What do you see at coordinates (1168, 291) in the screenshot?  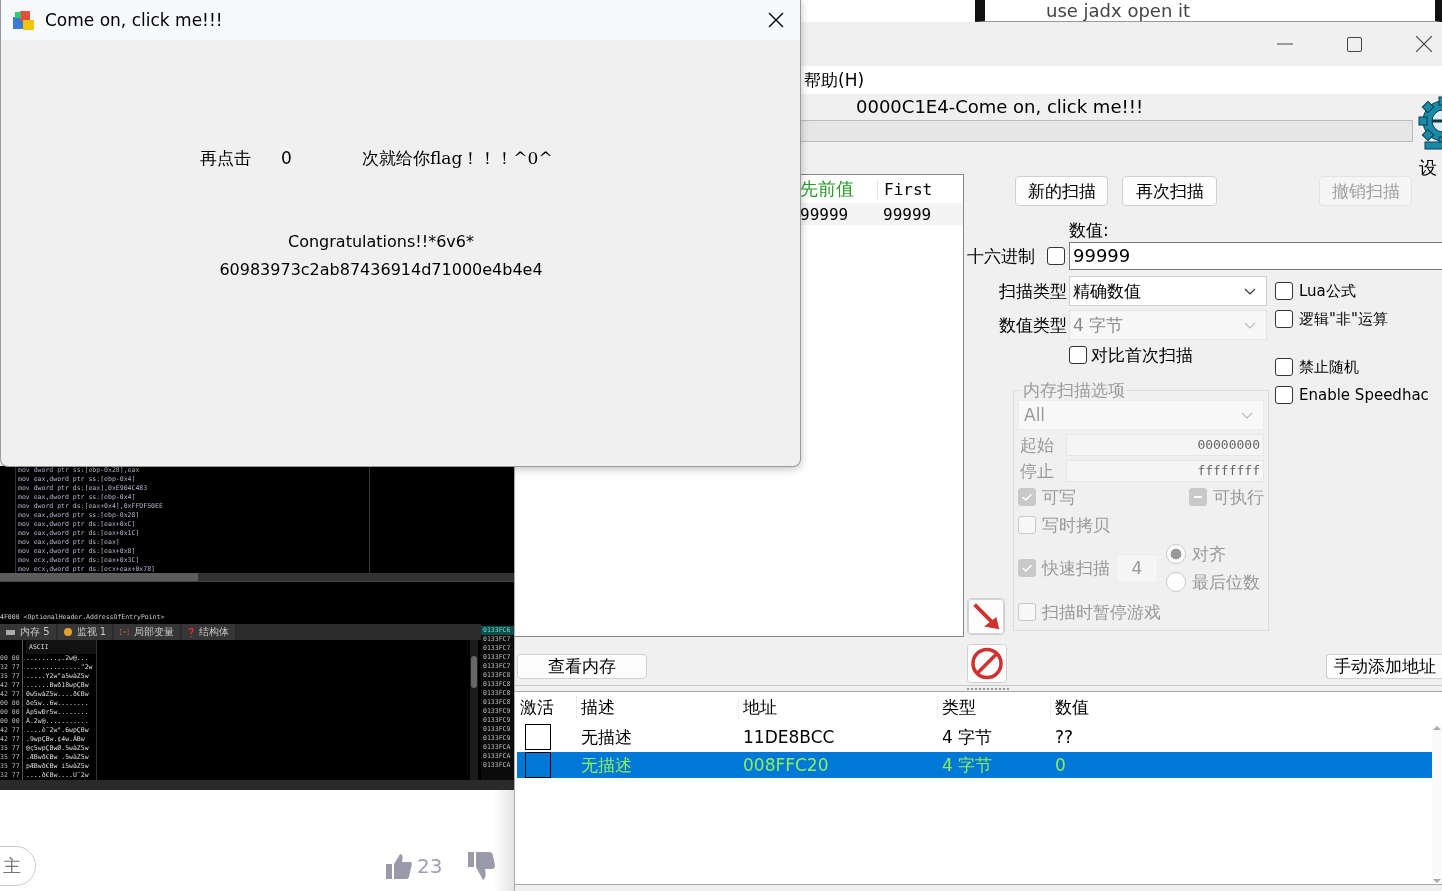 I see `scan-type-select: 精确数值` at bounding box center [1168, 291].